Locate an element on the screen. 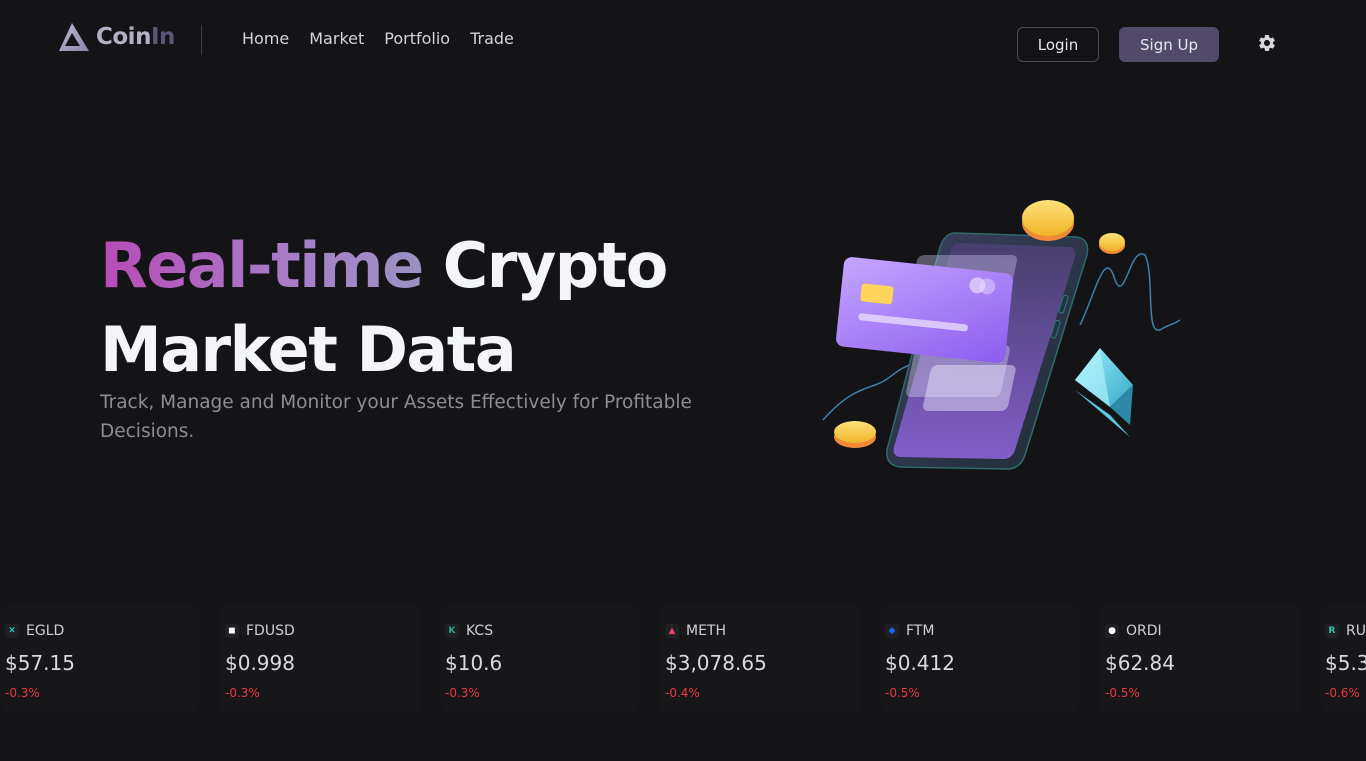  ticker-head: ● ORDI is located at coordinates (1133, 631).